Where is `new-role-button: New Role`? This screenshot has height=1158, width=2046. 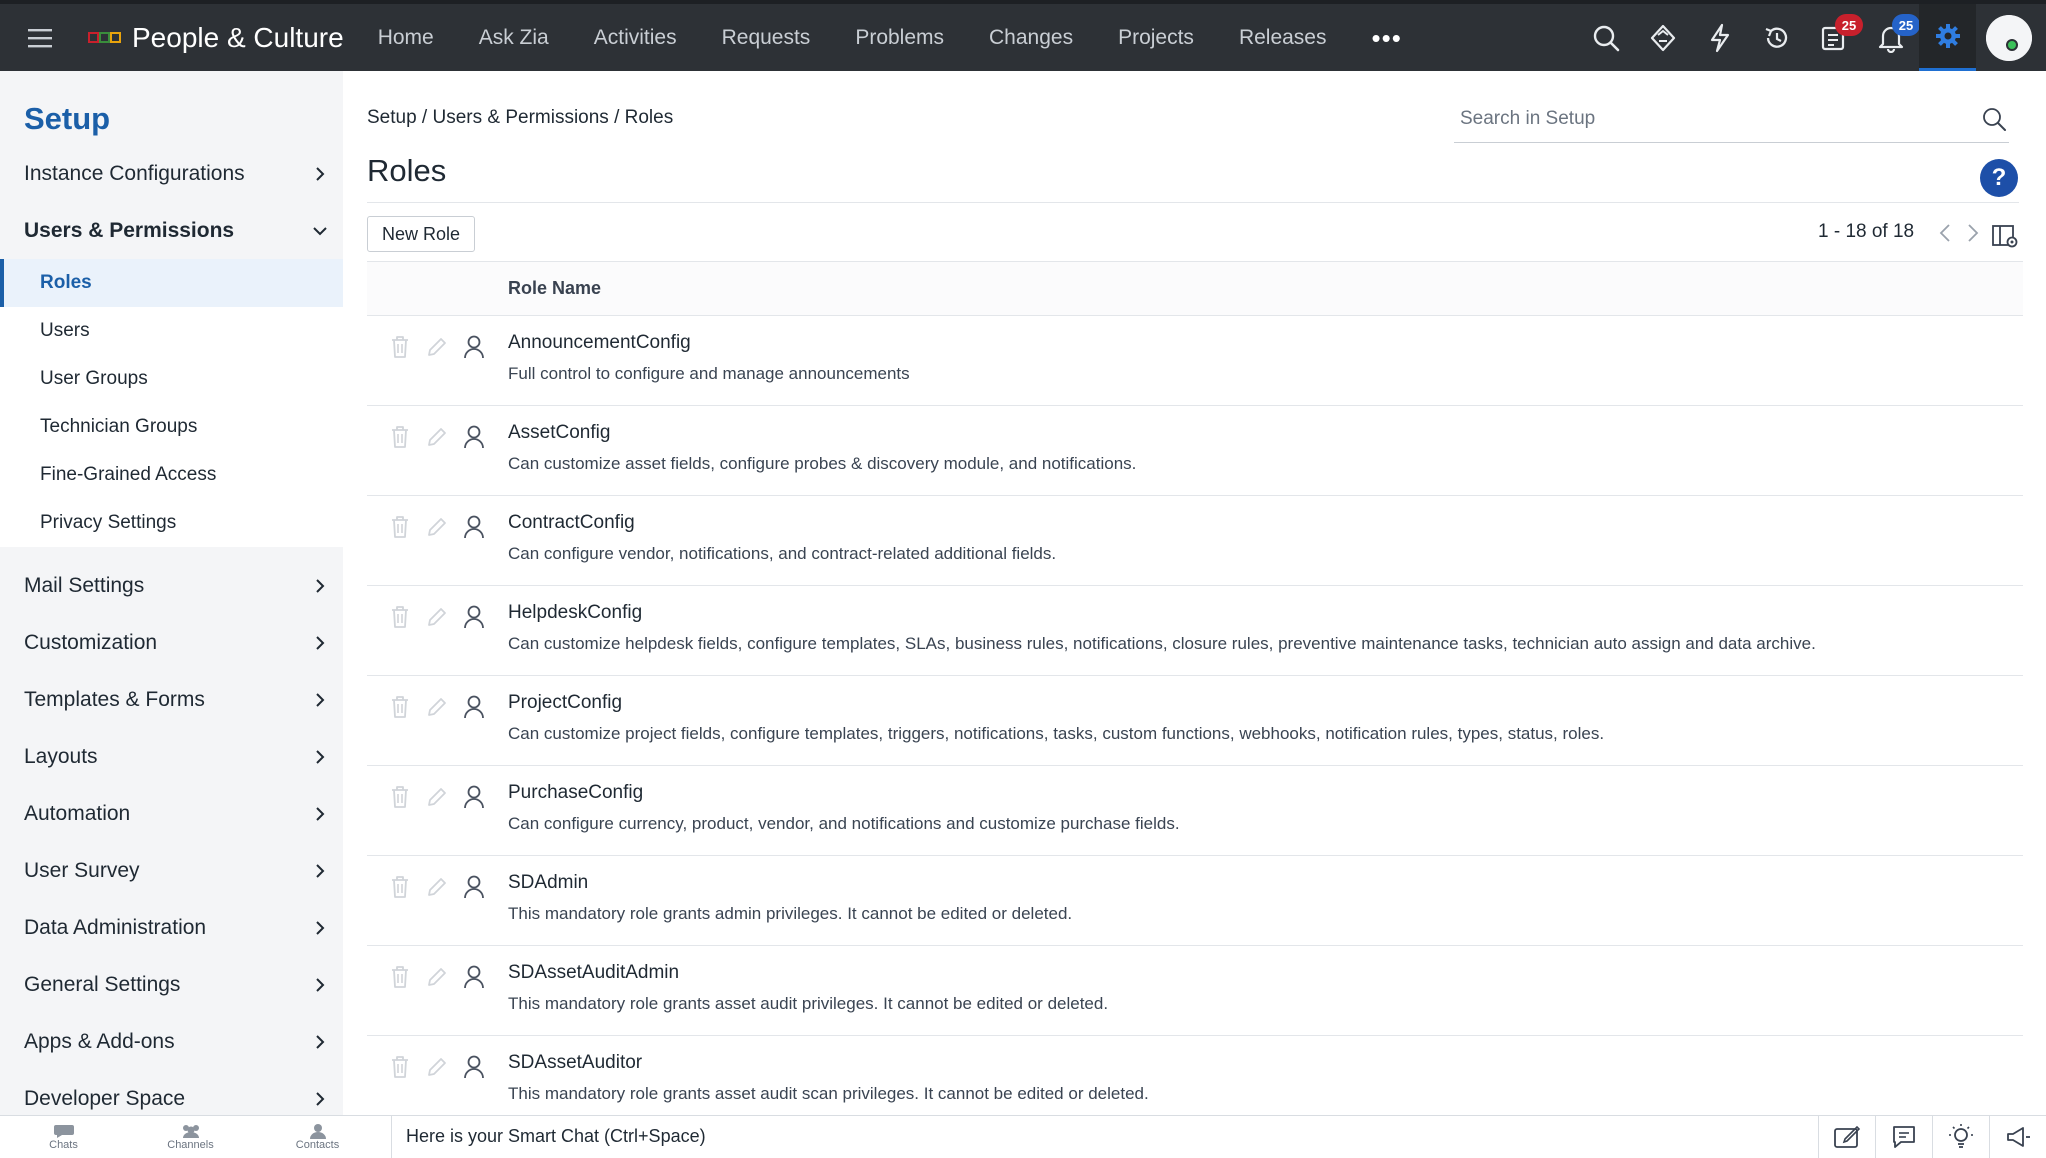 new-role-button: New Role is located at coordinates (421, 234).